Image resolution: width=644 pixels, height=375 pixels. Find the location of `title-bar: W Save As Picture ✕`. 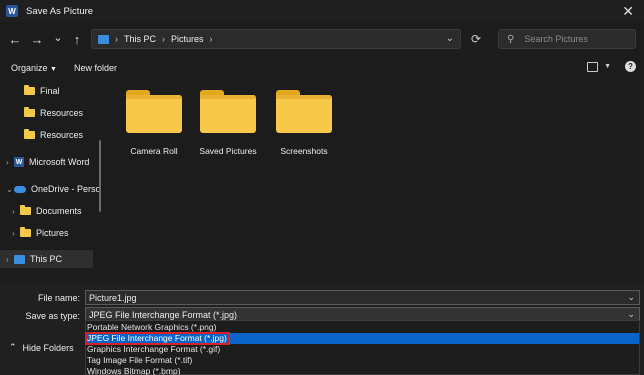

title-bar: W Save As Picture ✕ is located at coordinates (322, 11).